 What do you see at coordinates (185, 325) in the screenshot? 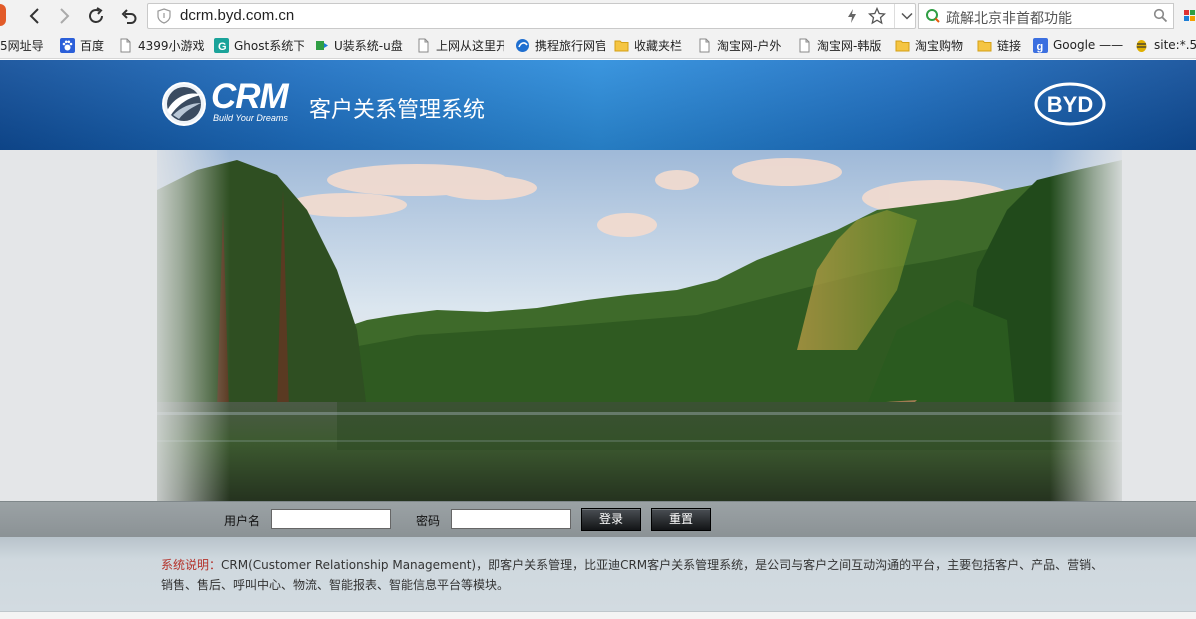
I see `banner-left-fade` at bounding box center [185, 325].